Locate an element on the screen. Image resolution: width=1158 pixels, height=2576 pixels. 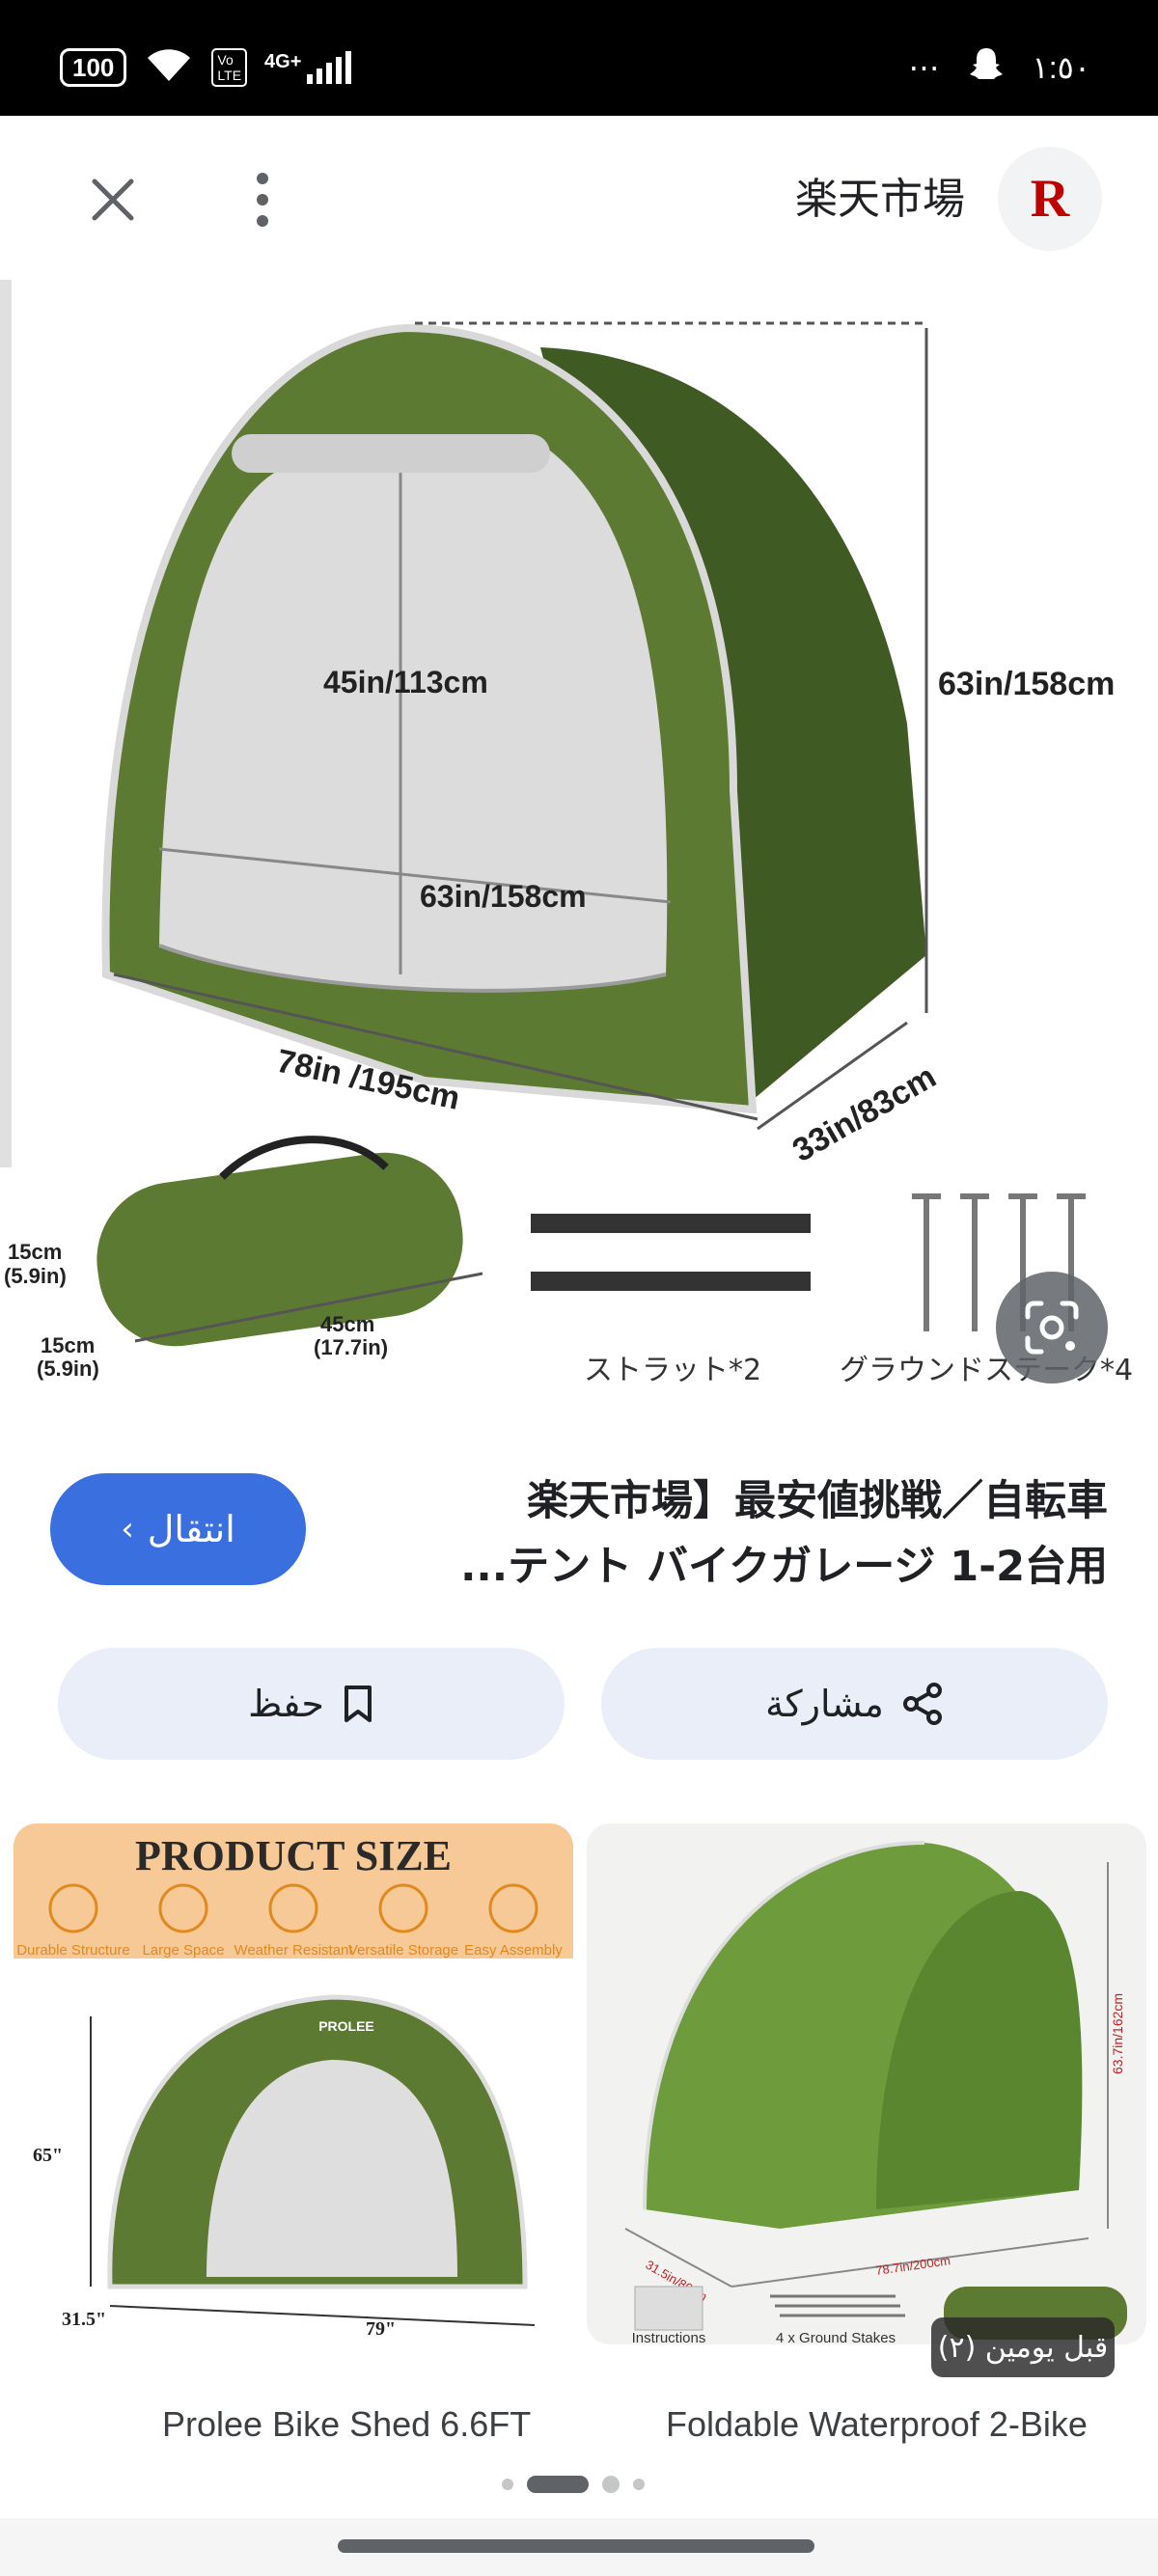
label-bag-h1: 15cm is located at coordinates (35, 1252).